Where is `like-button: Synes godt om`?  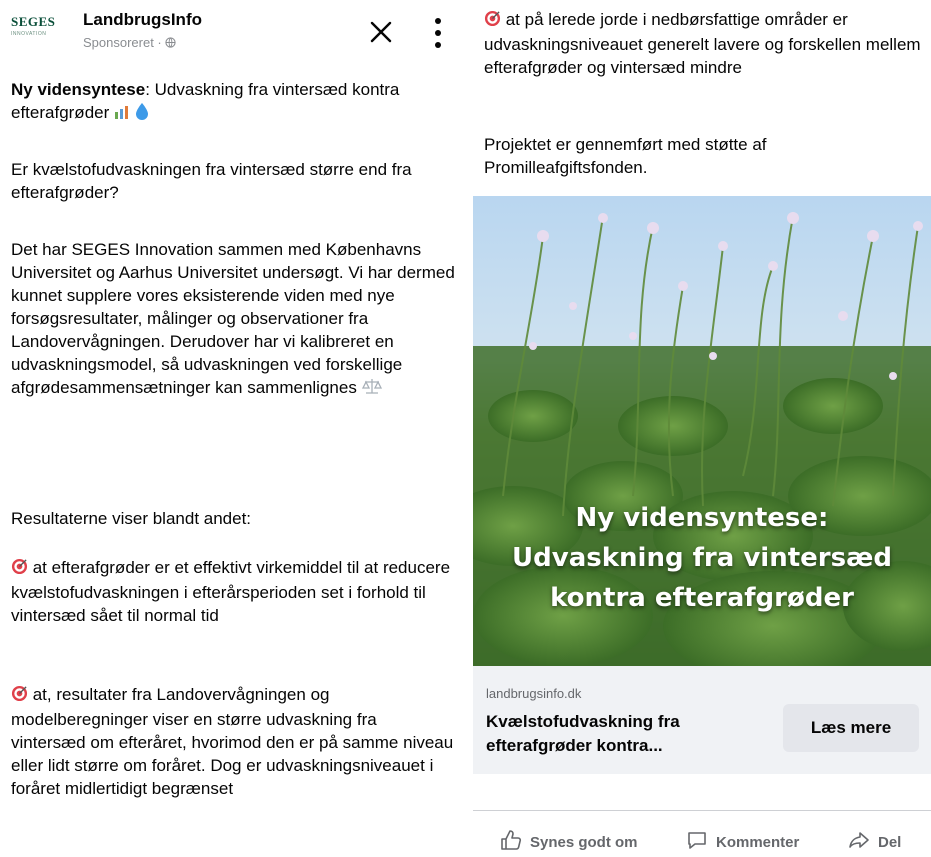 like-button: Synes godt om is located at coordinates (569, 842).